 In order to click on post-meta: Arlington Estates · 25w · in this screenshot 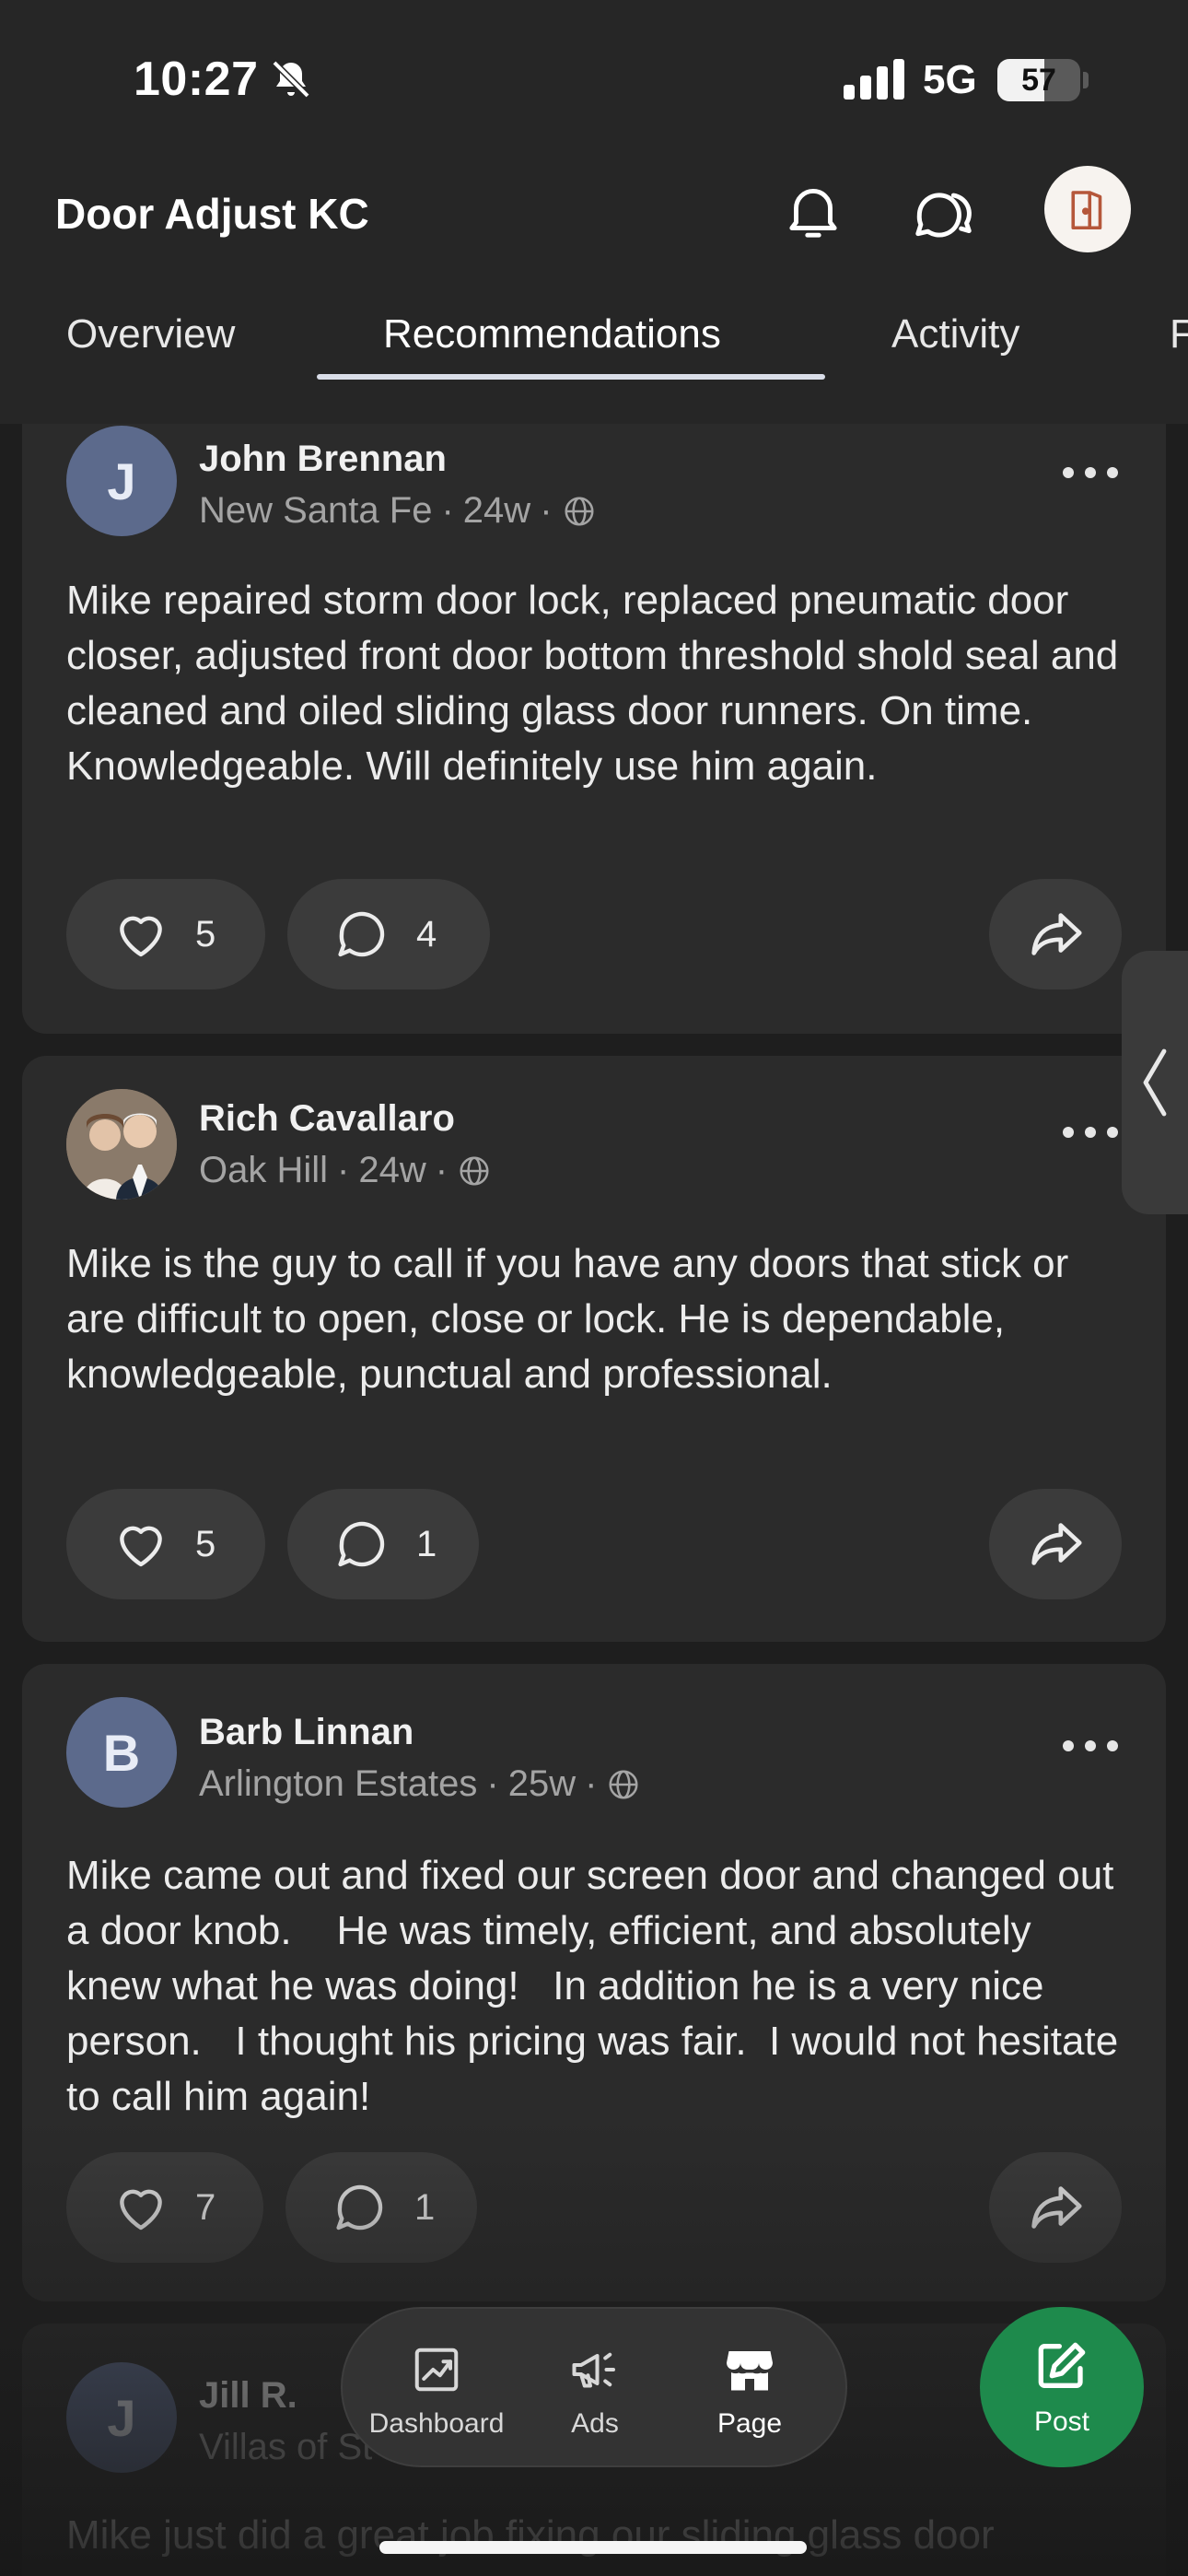, I will do `click(420, 1784)`.